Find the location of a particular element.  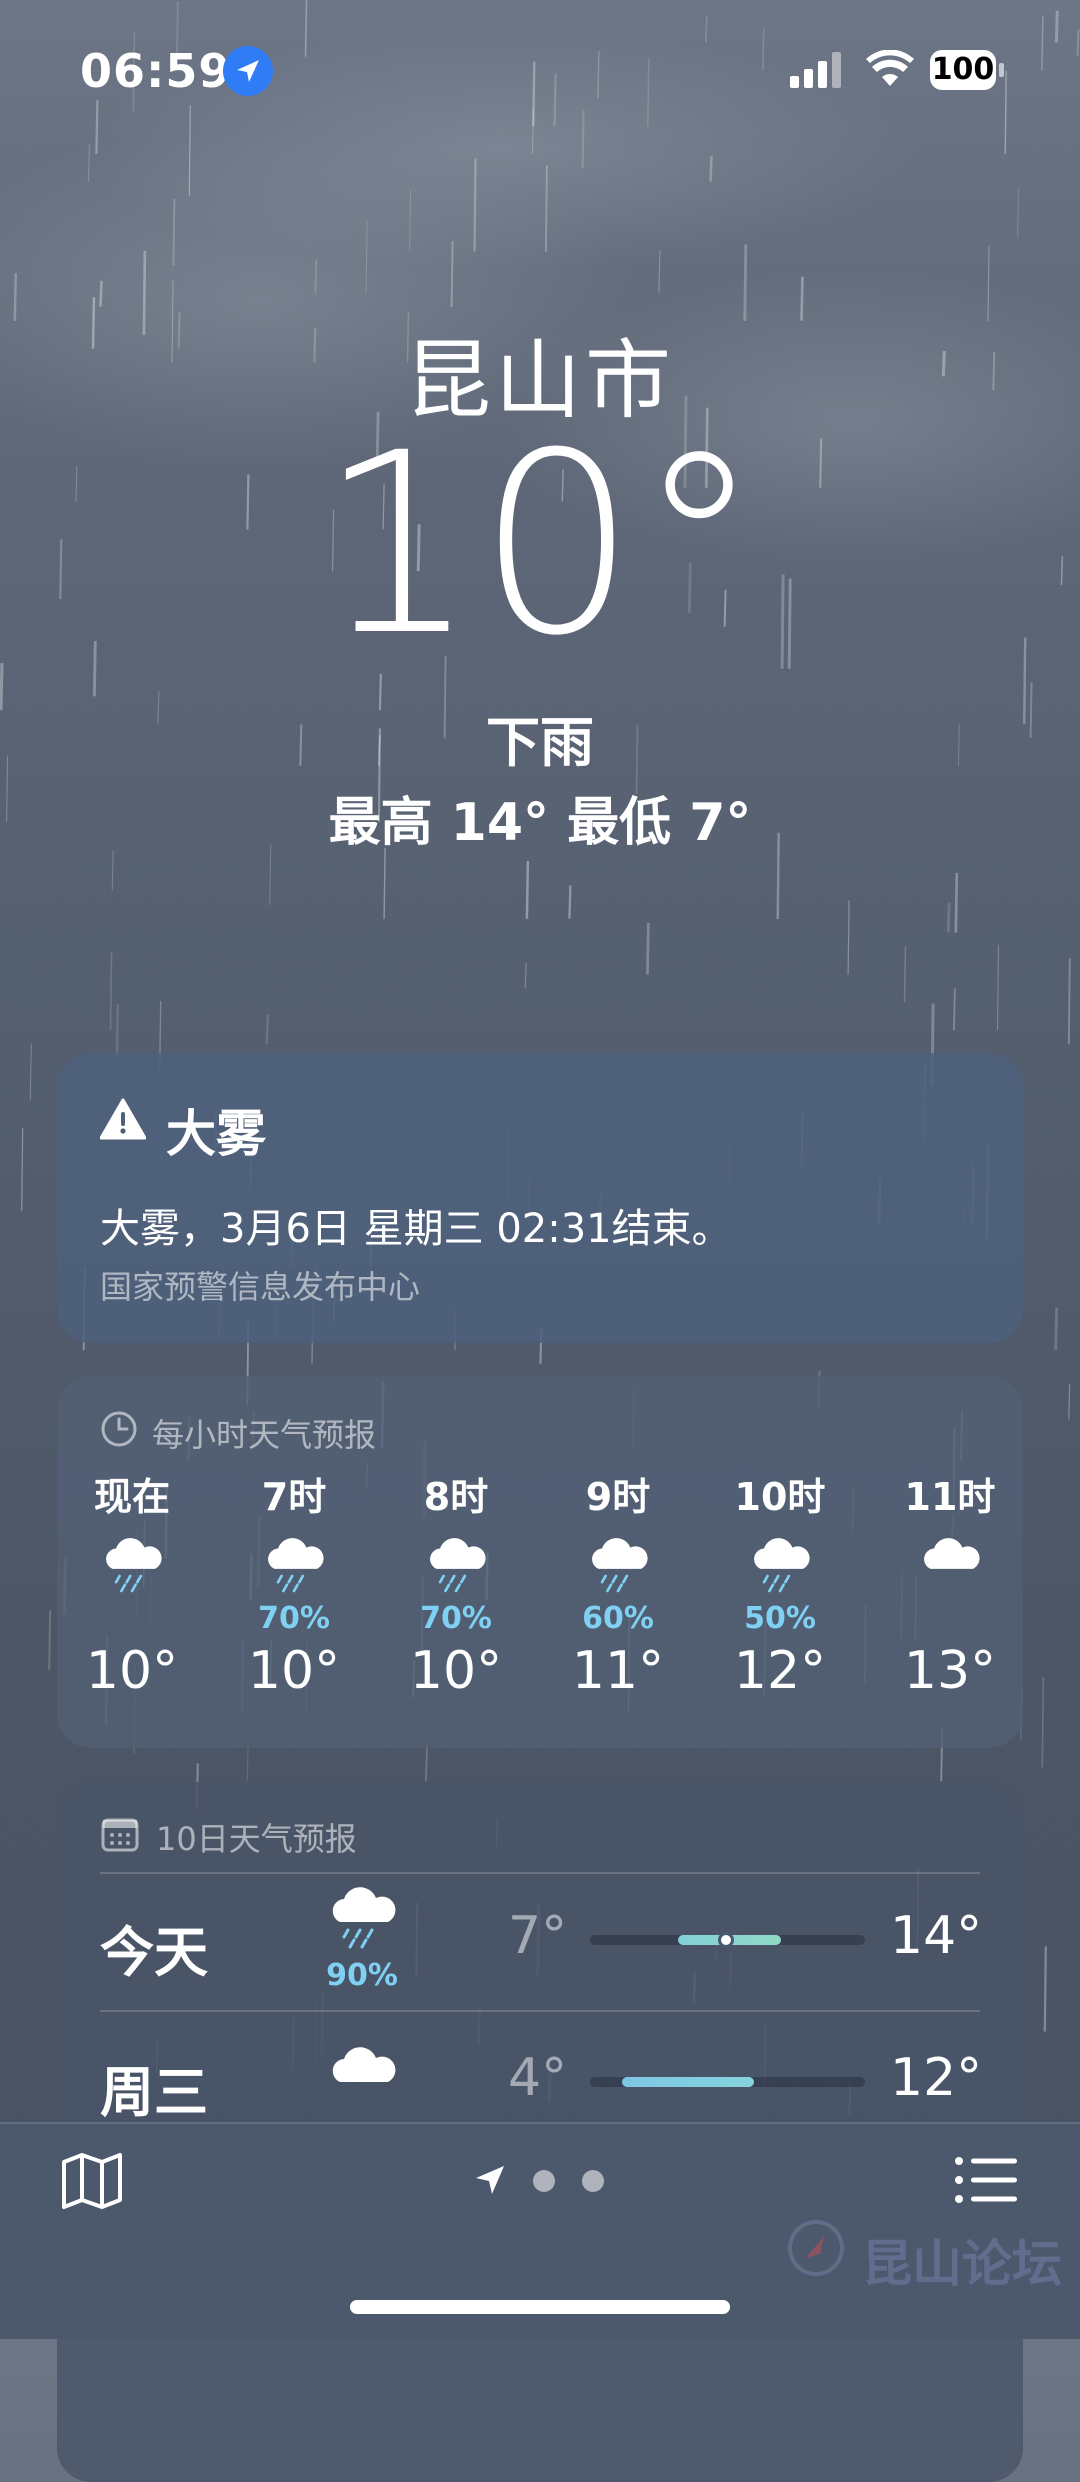

list-icon is located at coordinates (986, 2180).